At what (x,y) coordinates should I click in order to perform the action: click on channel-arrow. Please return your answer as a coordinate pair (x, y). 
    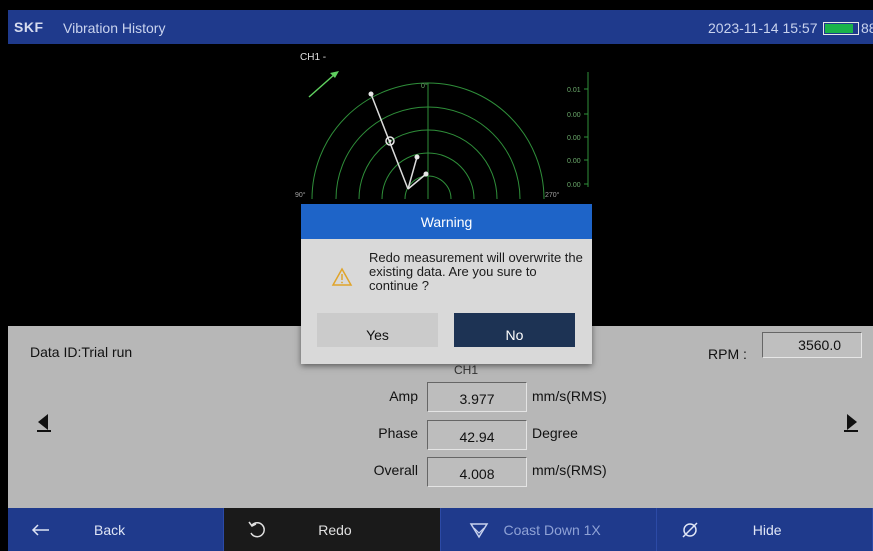
    Looking at the image, I should click on (322, 85).